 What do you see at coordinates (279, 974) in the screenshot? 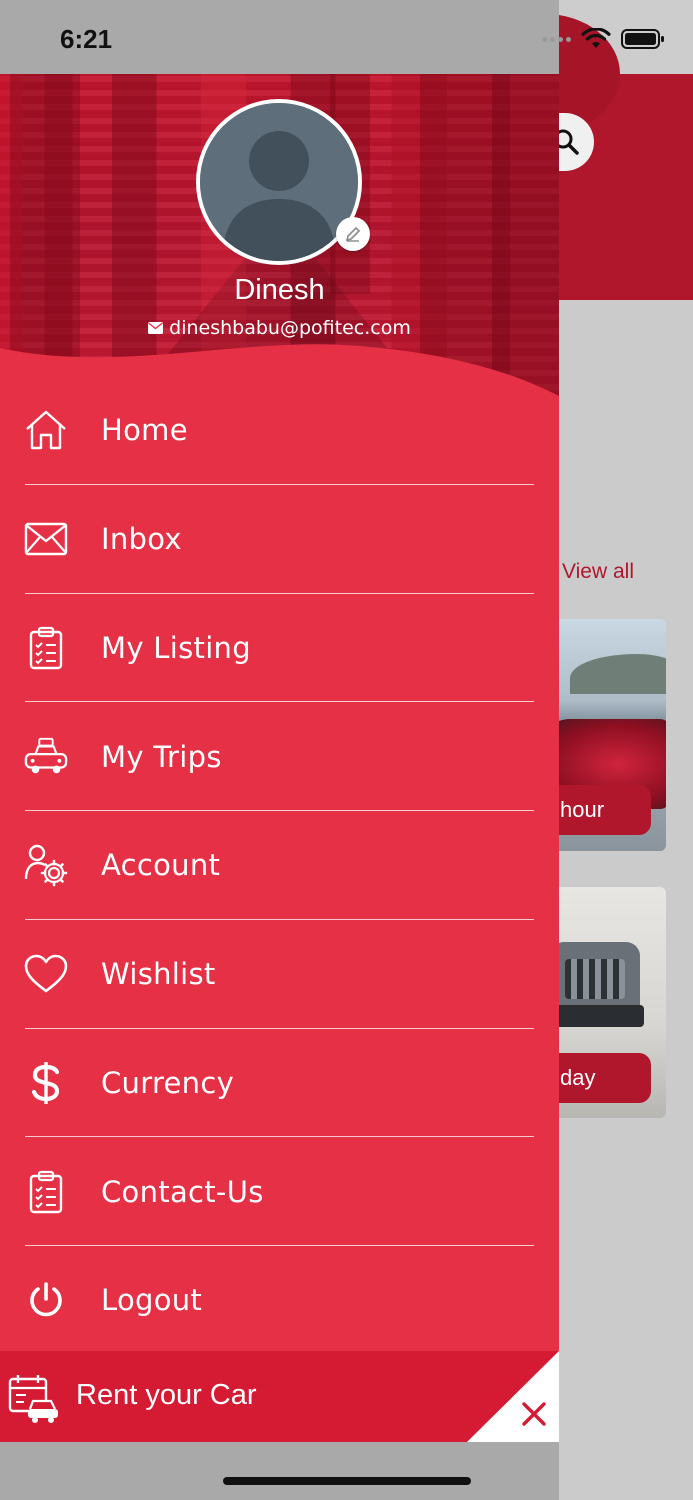
I see `menu-item-wishlist: Wishlist` at bounding box center [279, 974].